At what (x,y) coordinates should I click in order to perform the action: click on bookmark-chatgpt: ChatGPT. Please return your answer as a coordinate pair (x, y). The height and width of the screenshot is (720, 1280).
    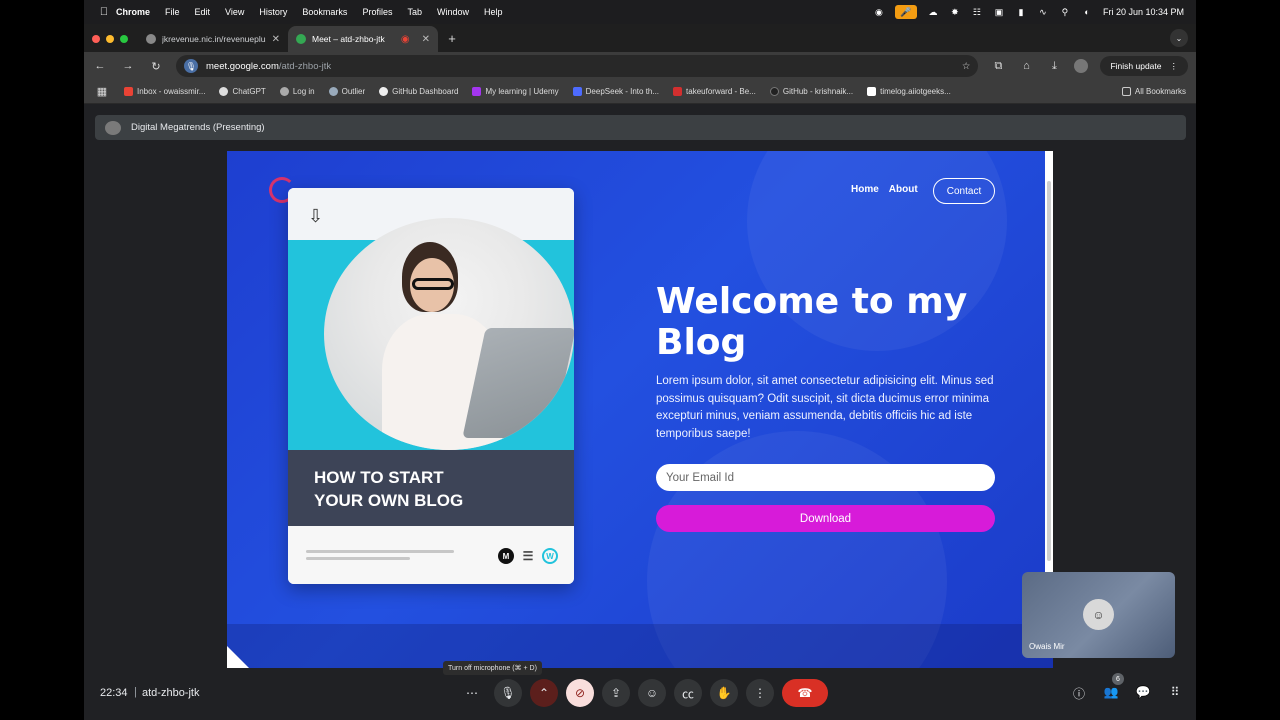
    Looking at the image, I should click on (242, 91).